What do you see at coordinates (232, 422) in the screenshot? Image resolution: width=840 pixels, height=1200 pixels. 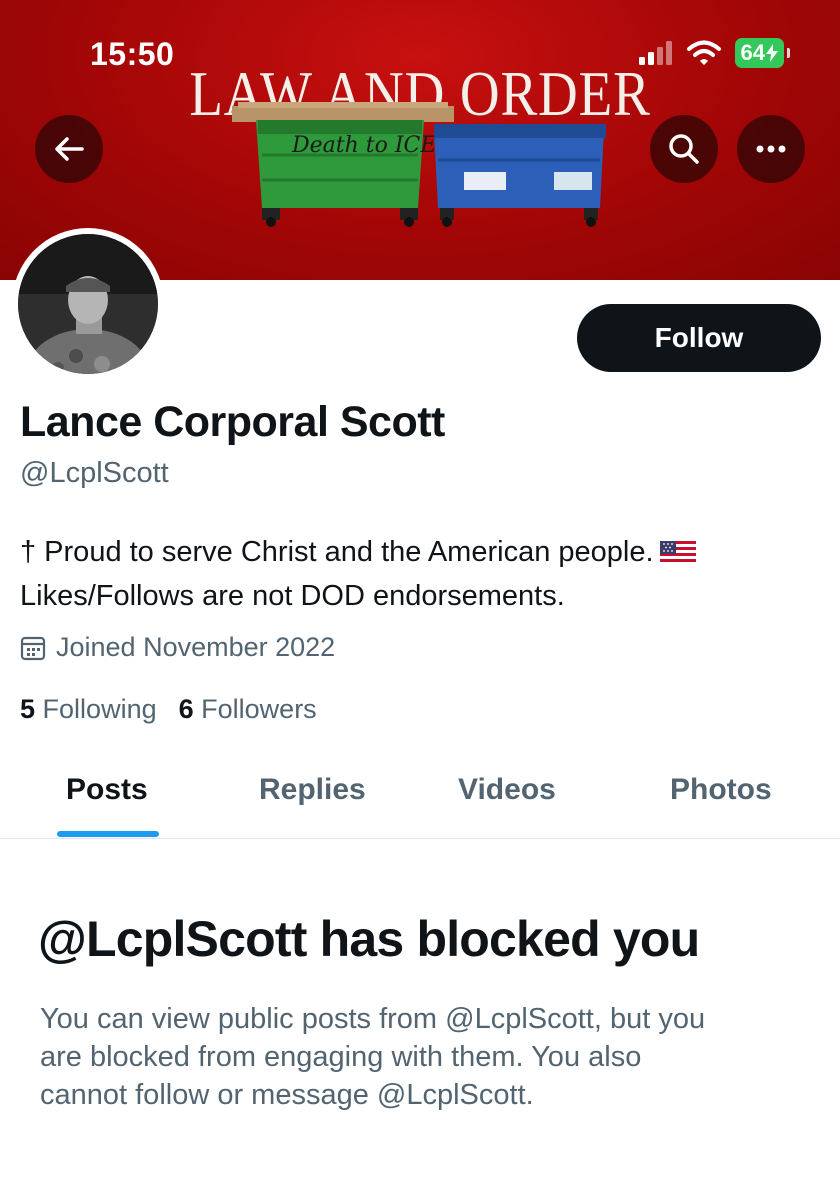 I see `display-name: Lance Corporal Scott` at bounding box center [232, 422].